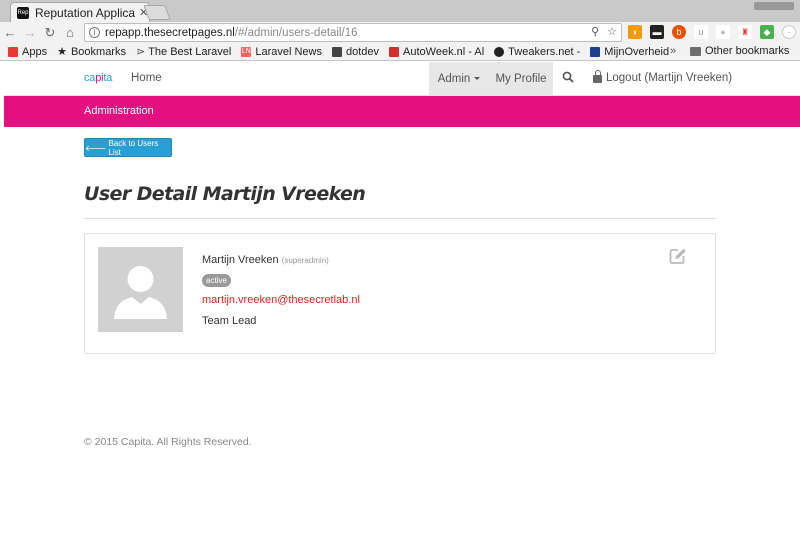 The width and height of the screenshot is (800, 533). Describe the element at coordinates (305, 260) in the screenshot. I see `user-role: (superadmin)` at that location.